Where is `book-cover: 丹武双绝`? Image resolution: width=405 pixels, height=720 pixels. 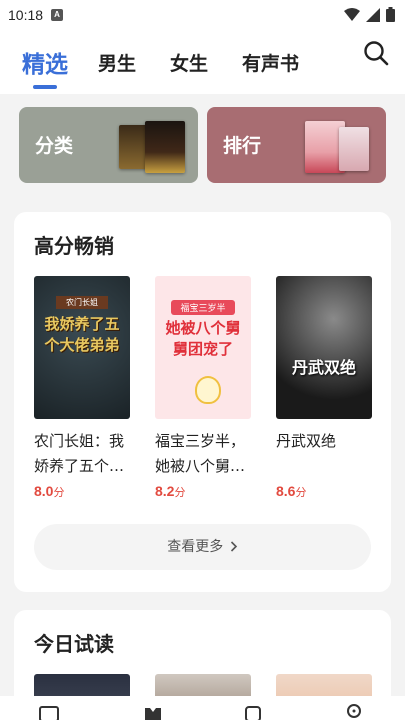 book-cover: 丹武双绝 is located at coordinates (324, 347).